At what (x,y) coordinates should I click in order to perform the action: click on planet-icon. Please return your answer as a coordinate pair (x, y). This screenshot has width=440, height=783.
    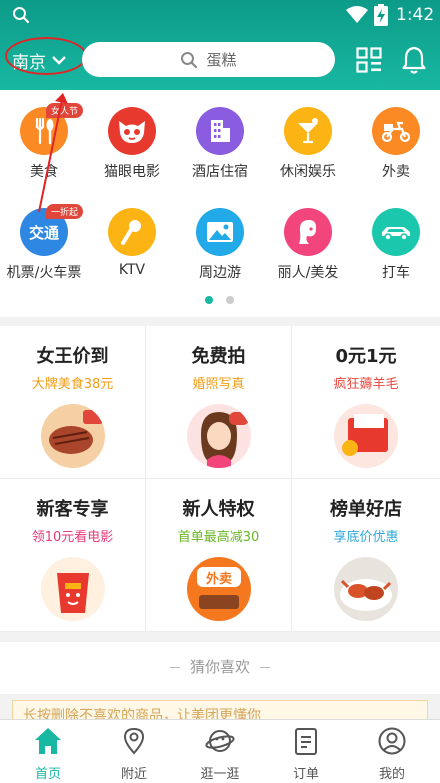
    Looking at the image, I should click on (220, 741).